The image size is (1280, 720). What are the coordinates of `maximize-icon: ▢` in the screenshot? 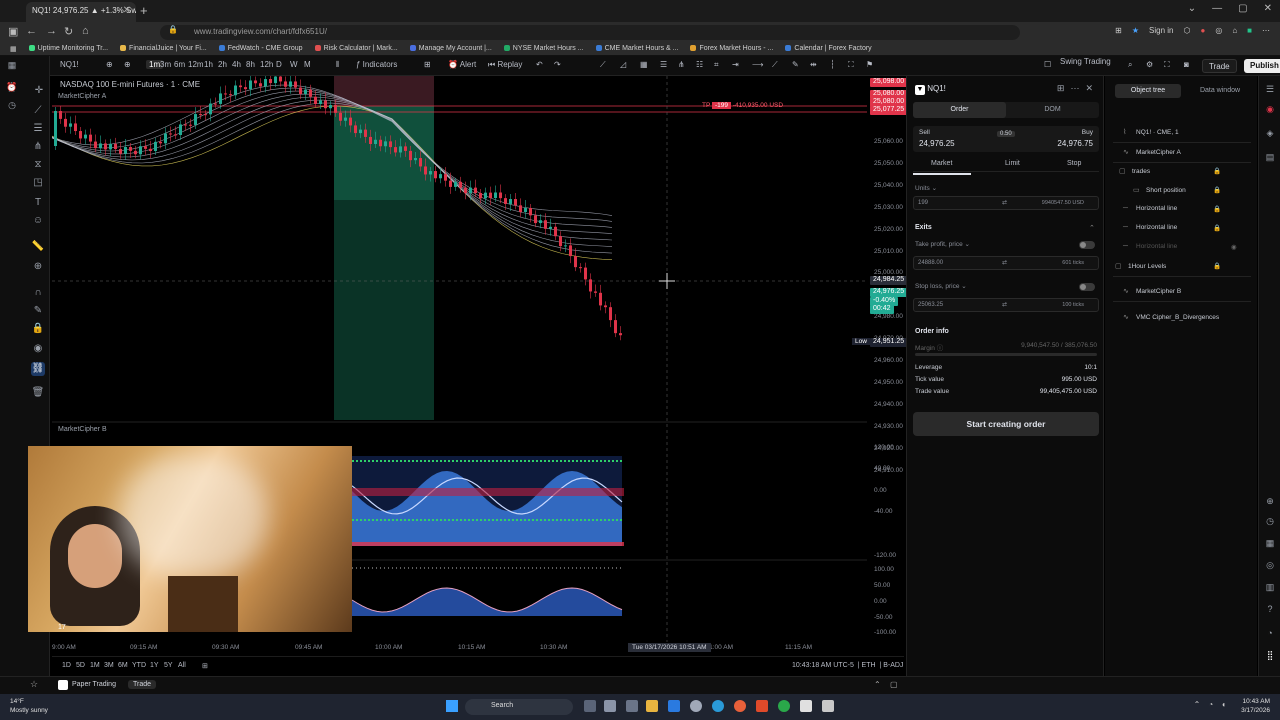 It's located at (1242, 8).